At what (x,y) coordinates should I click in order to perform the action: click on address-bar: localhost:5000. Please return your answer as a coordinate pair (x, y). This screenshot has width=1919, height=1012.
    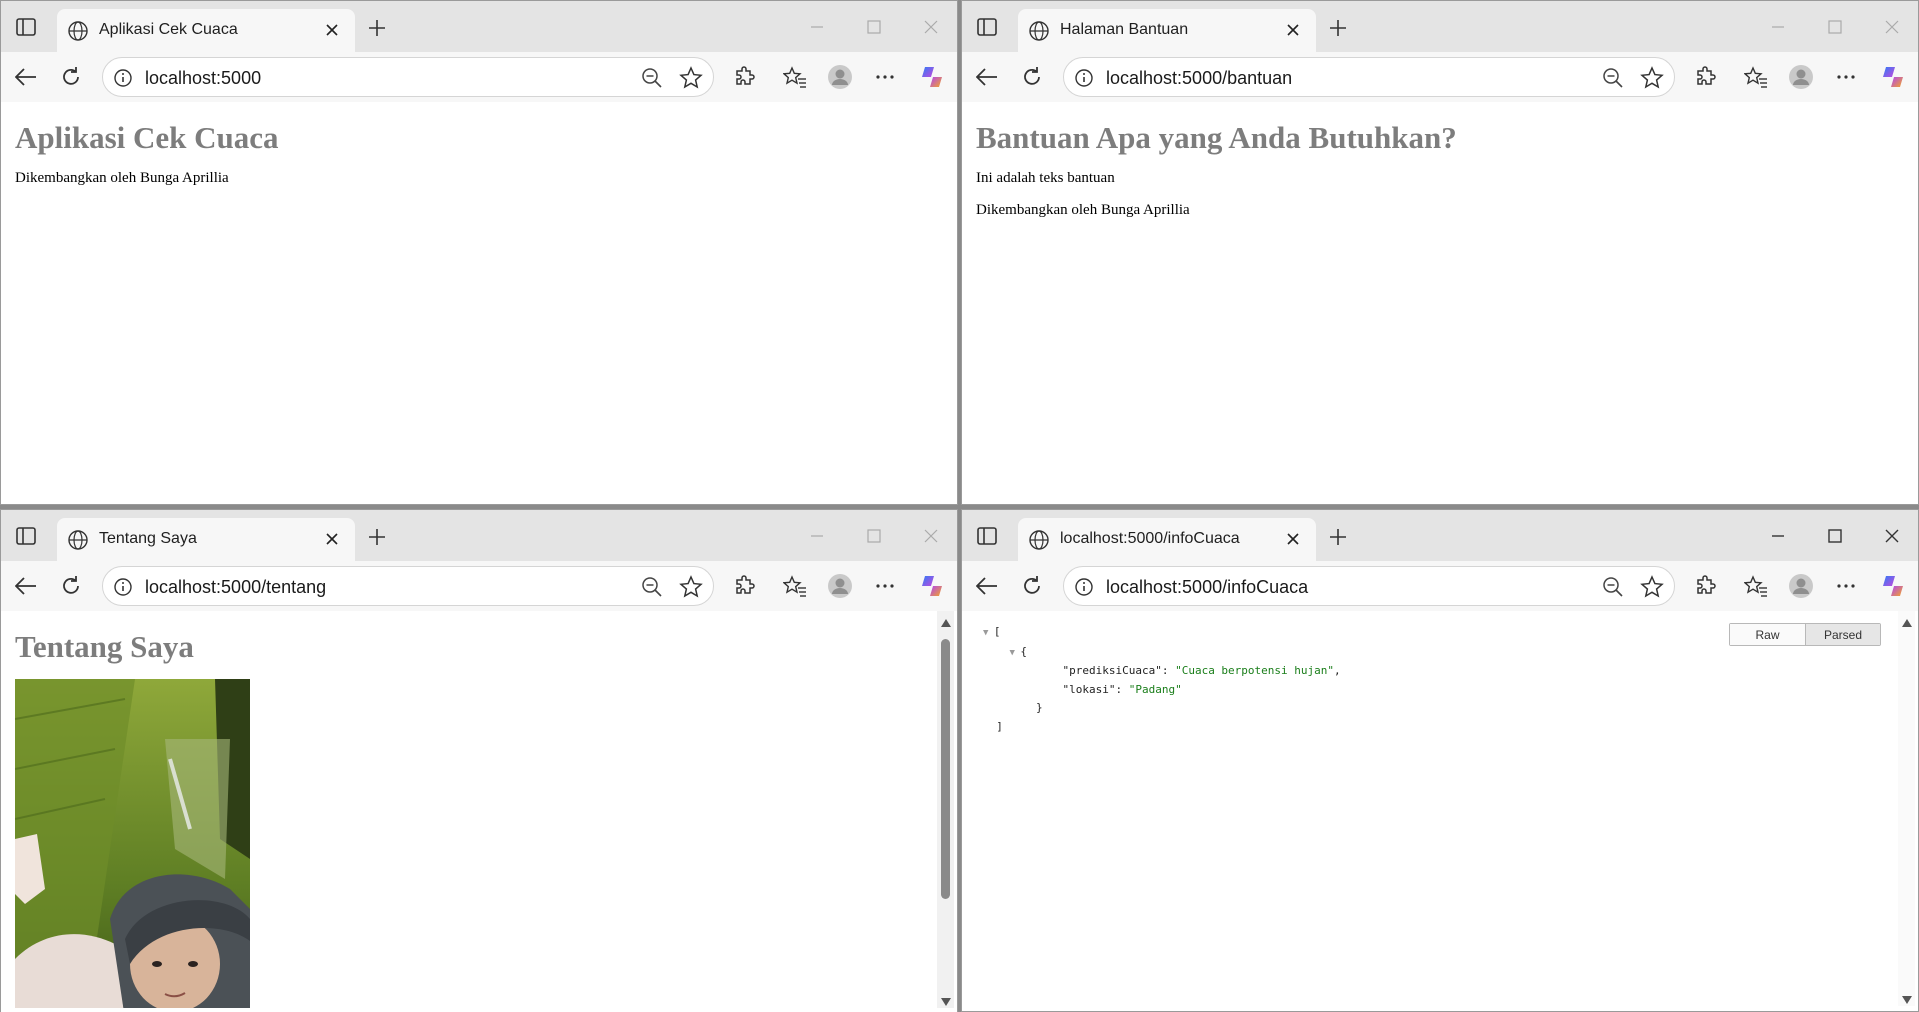
    Looking at the image, I should click on (408, 77).